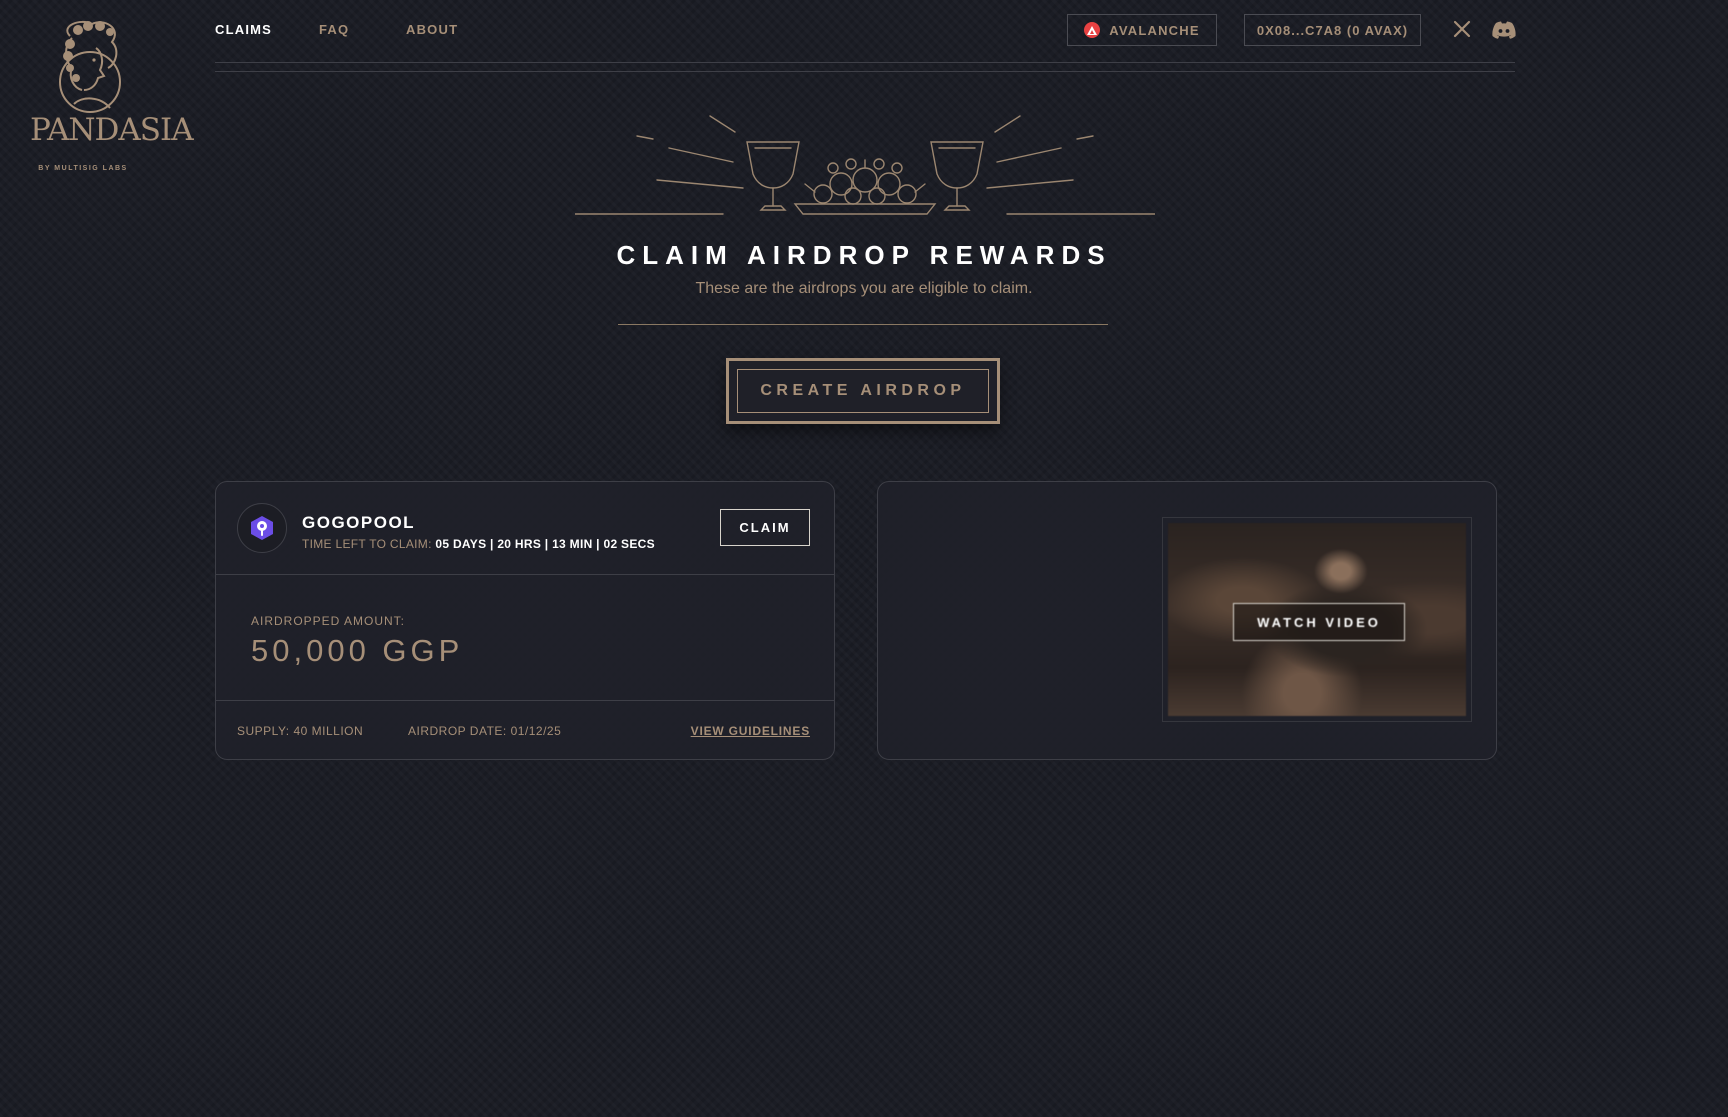  Describe the element at coordinates (1462, 29) in the screenshot. I see `x-icon` at that location.